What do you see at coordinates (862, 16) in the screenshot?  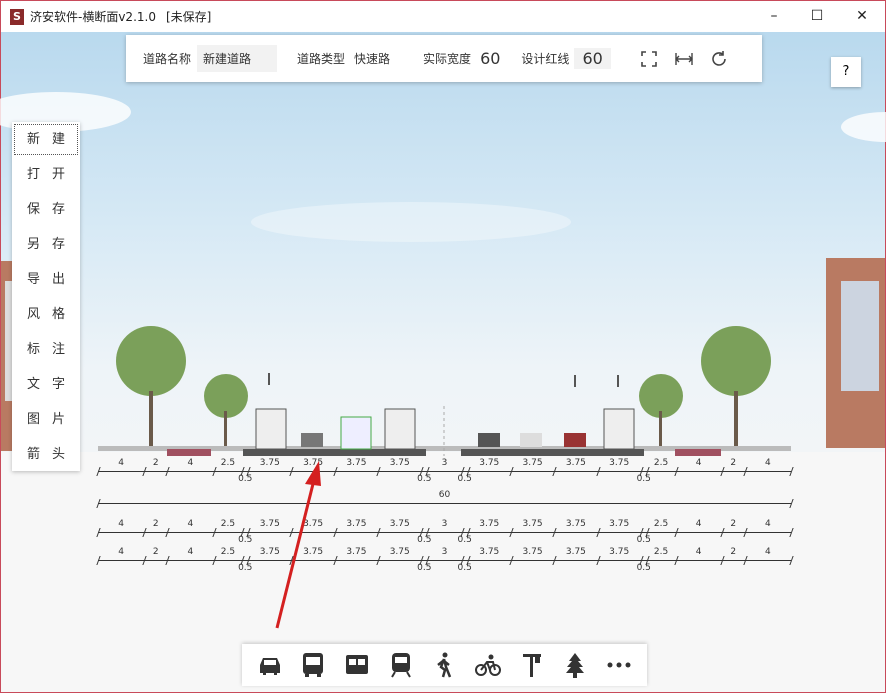 I see `close-button: ✕` at bounding box center [862, 16].